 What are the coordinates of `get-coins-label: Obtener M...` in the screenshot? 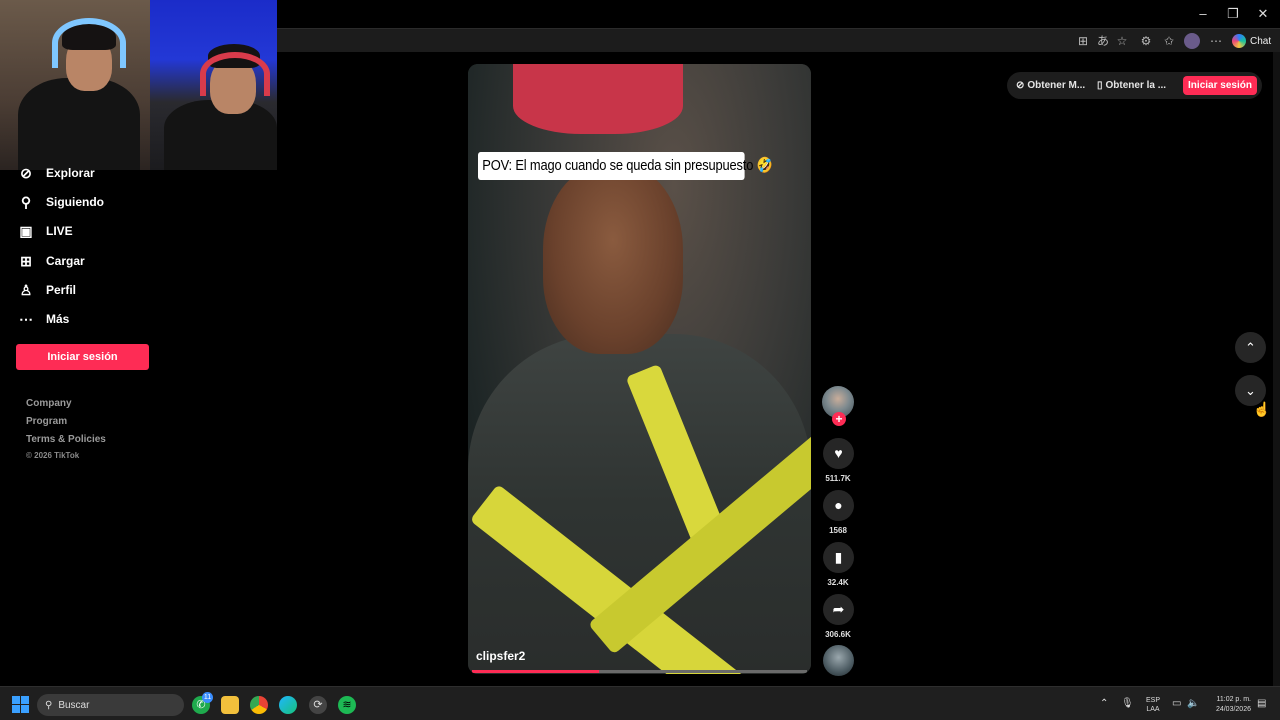 It's located at (1056, 85).